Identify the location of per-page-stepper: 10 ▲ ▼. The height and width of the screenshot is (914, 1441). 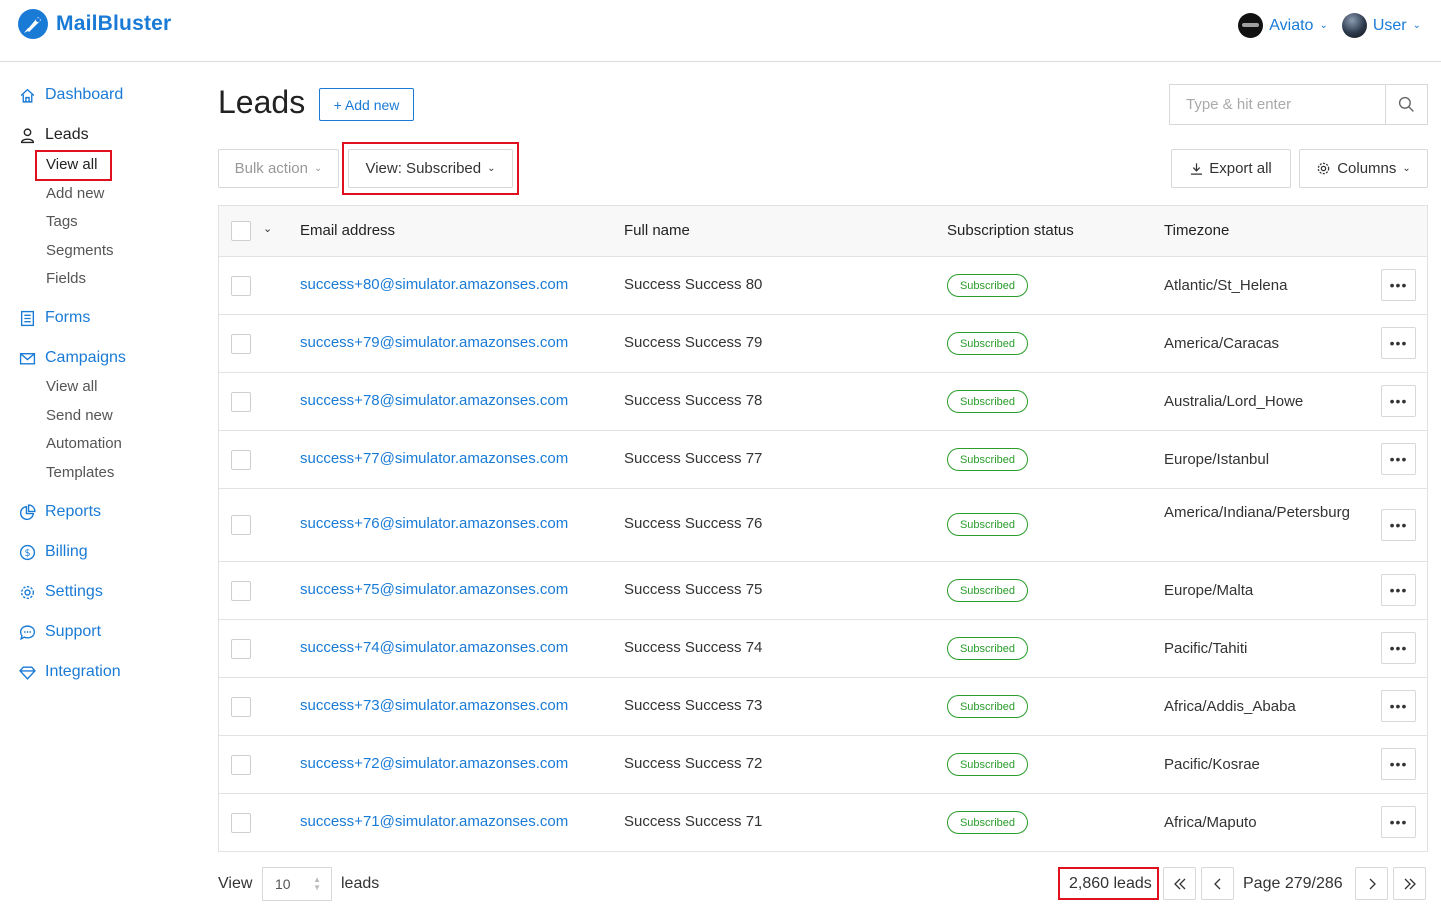
(297, 884).